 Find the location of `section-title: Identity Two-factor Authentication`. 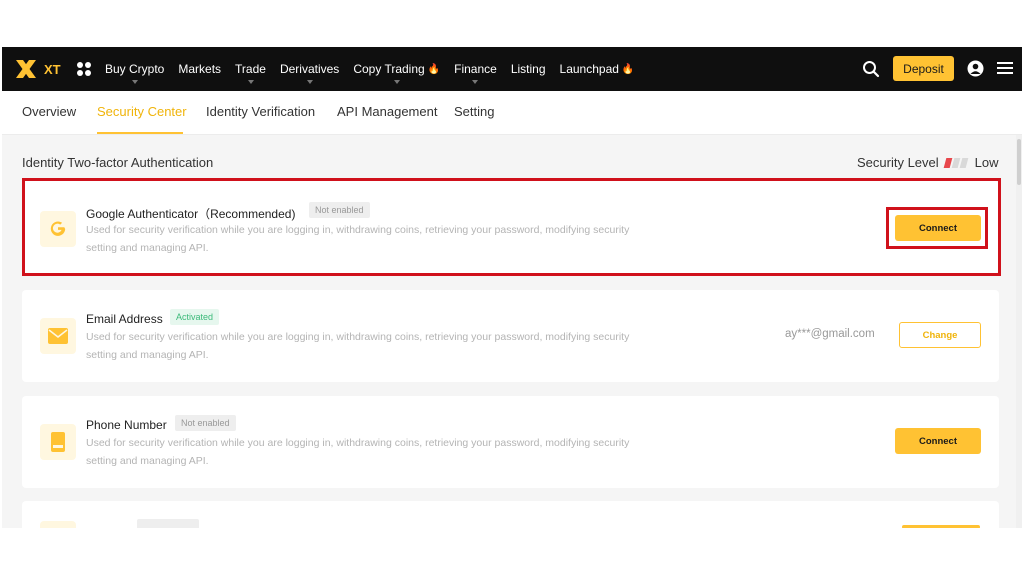

section-title: Identity Two-factor Authentication is located at coordinates (118, 162).